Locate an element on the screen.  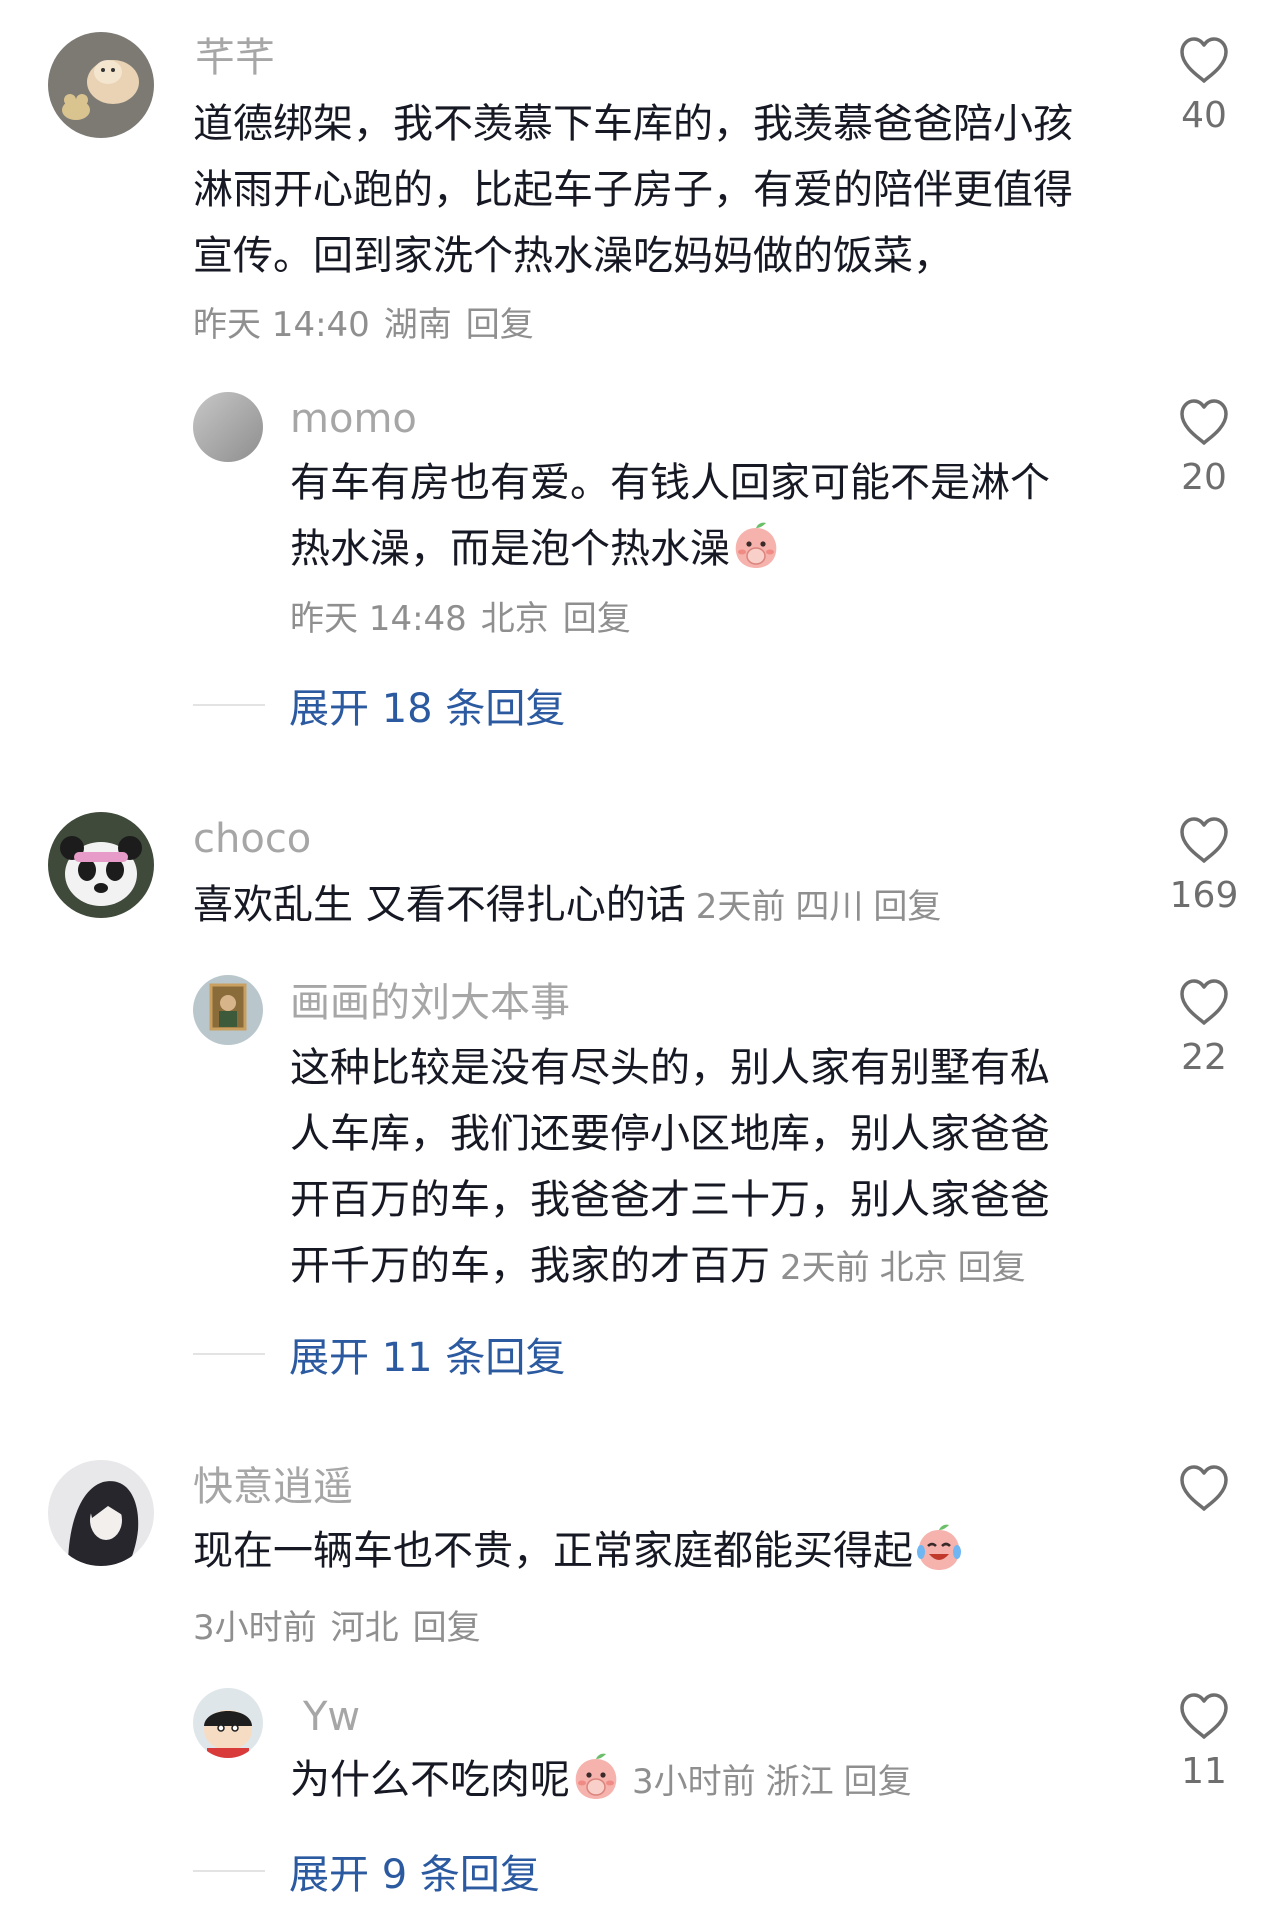
comment-meta: 2天前 四川 回复 is located at coordinates (814, 907).